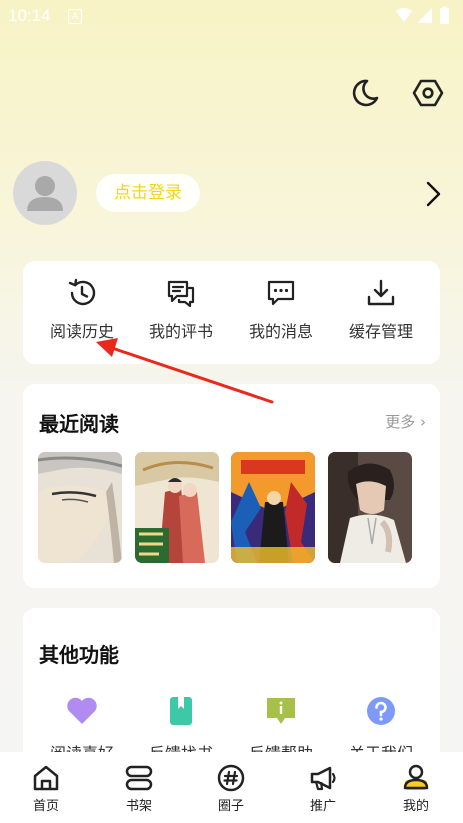 Image resolution: width=463 pixels, height=823 pixels. I want to click on quick-item-label: 我的消息, so click(280, 331).